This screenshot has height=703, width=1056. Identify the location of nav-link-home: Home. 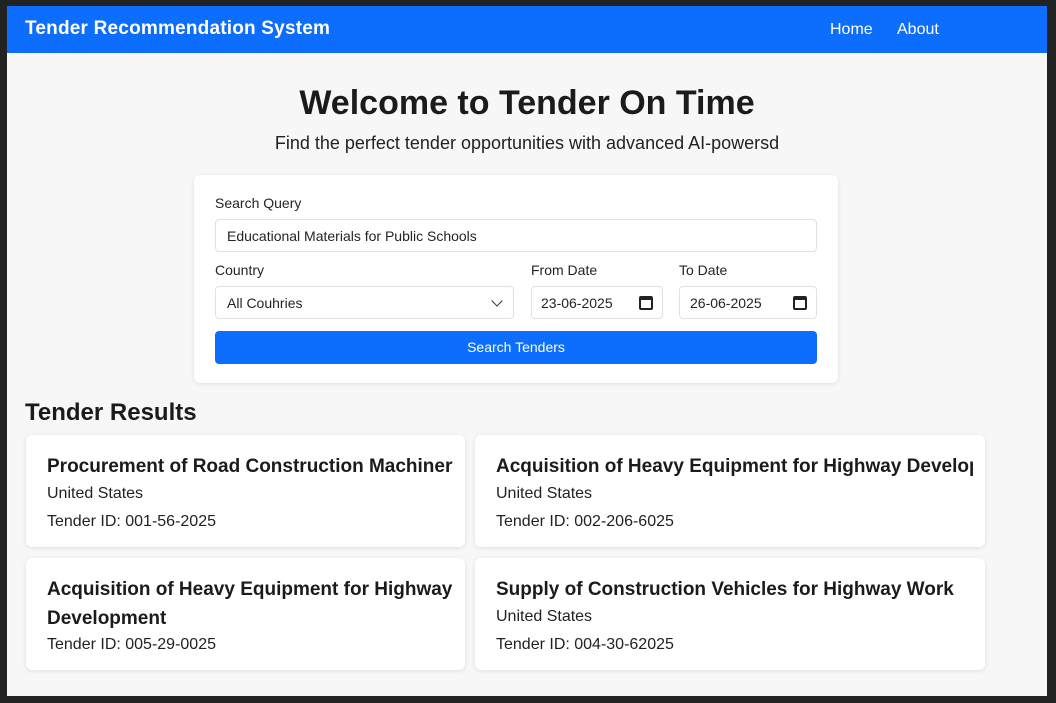
(851, 30).